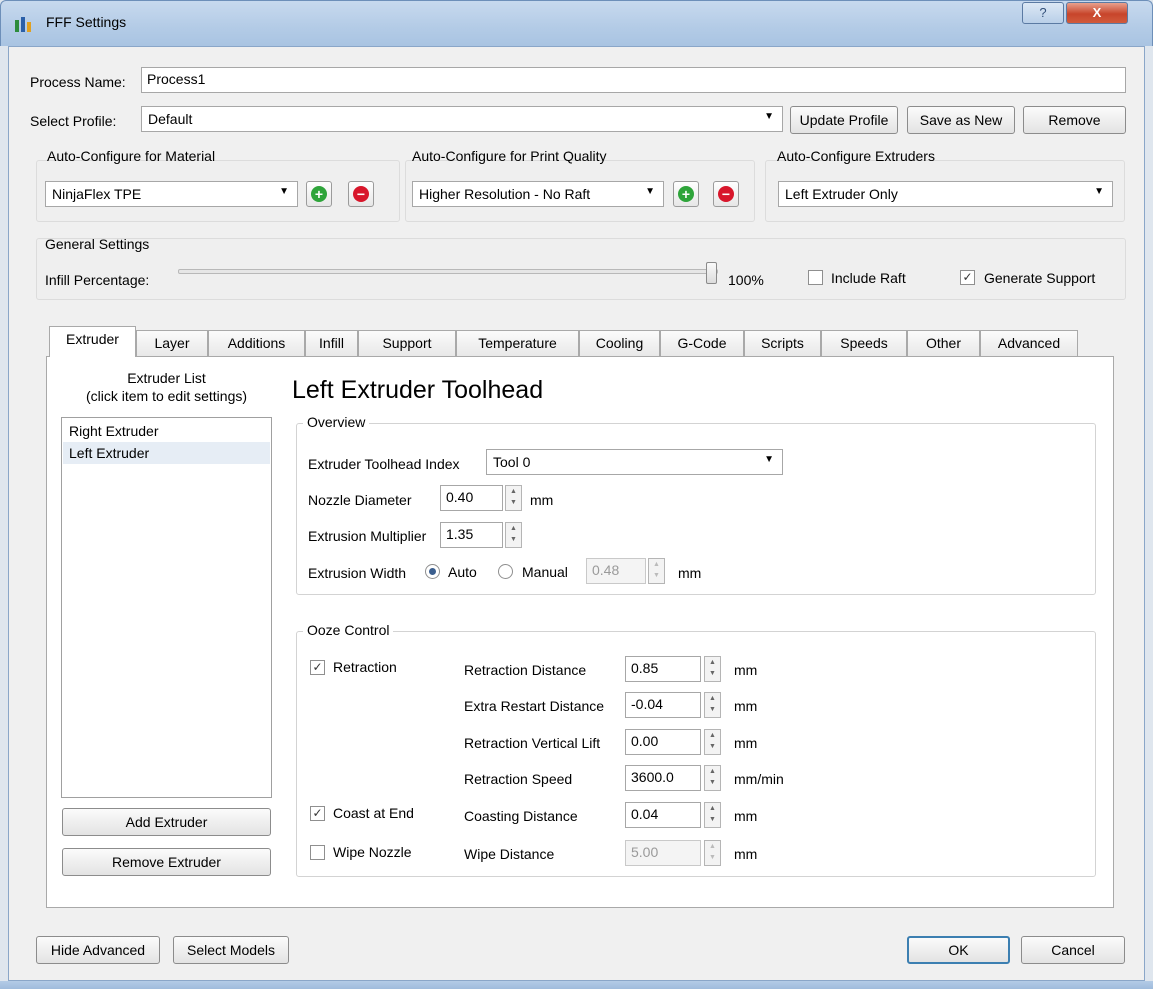  What do you see at coordinates (663, 778) in the screenshot?
I see `retraction-speed-input: 3600.0` at bounding box center [663, 778].